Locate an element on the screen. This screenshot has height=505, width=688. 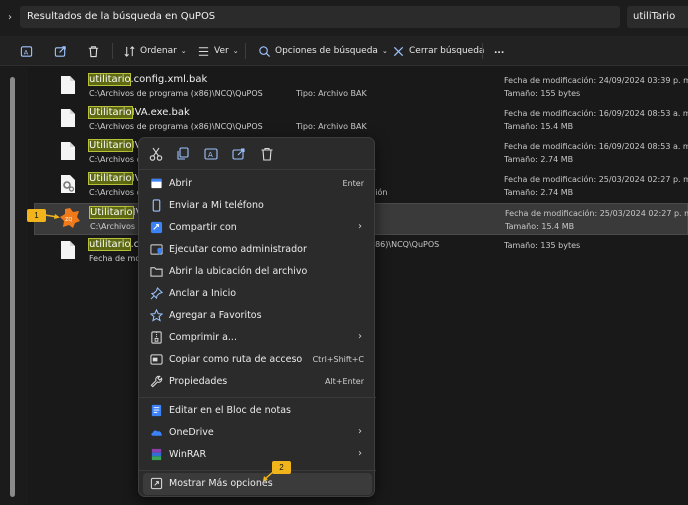
scrollbar is located at coordinates (12, 287).